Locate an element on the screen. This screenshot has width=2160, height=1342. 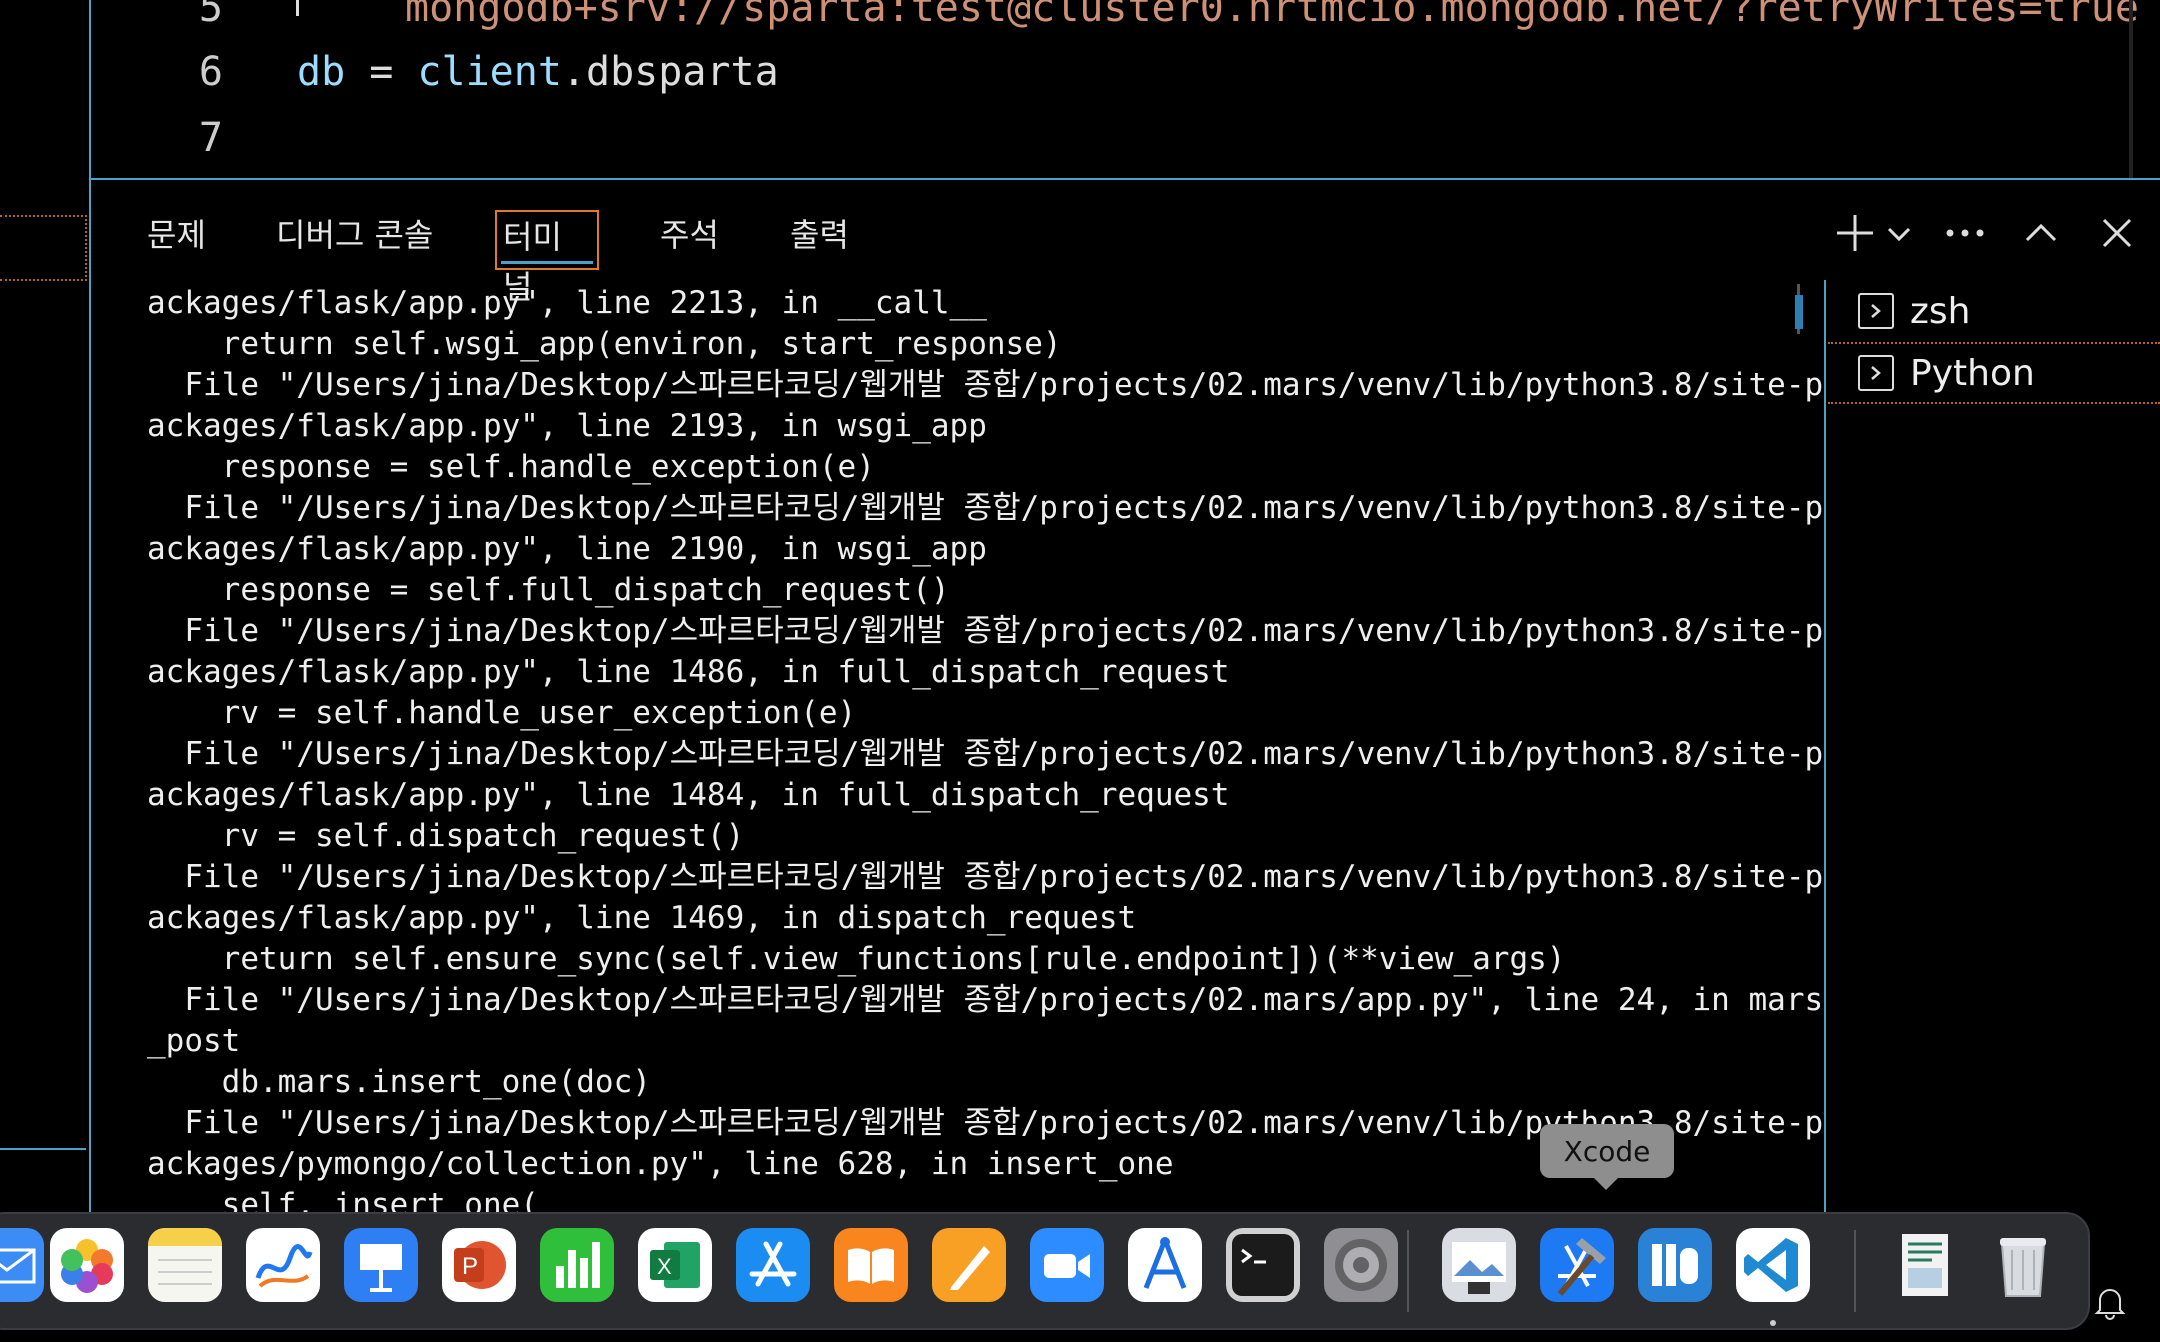
vscode-icon is located at coordinates (1773, 1265).